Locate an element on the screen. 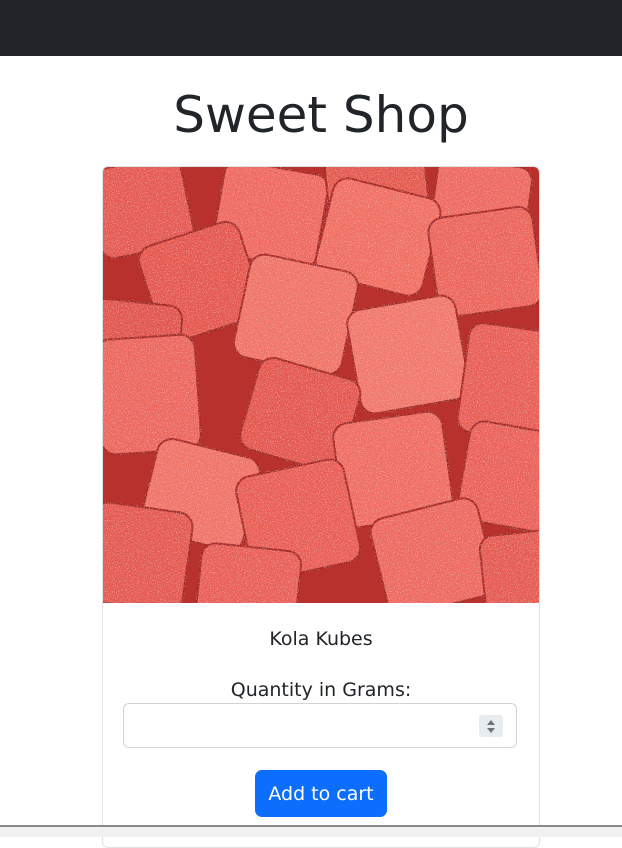  product-name: Kola Kubes is located at coordinates (321, 639).